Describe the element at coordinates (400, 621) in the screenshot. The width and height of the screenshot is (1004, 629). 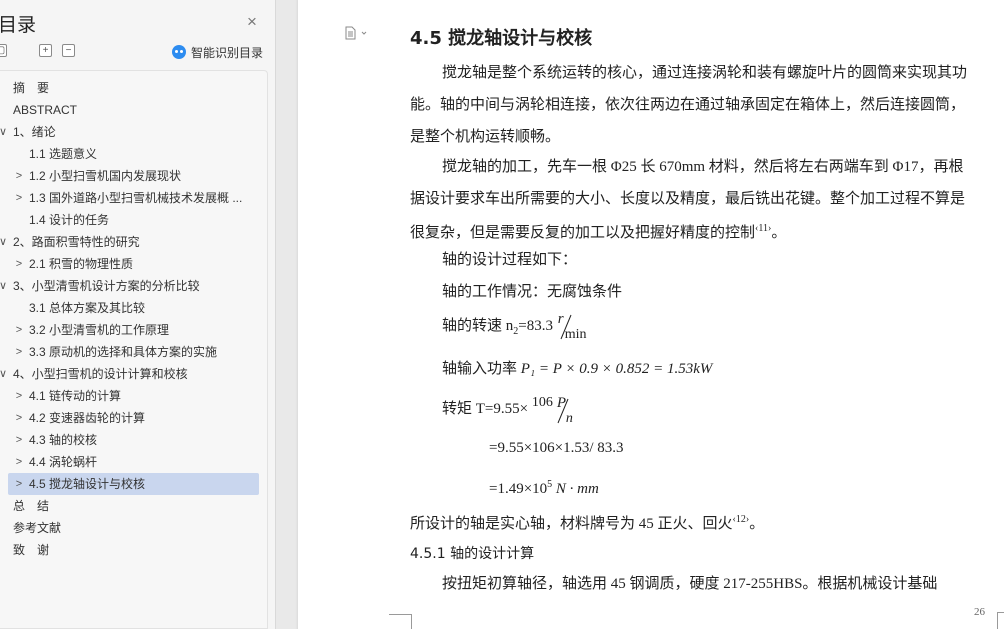
I see `page-corner-mark-left` at that location.